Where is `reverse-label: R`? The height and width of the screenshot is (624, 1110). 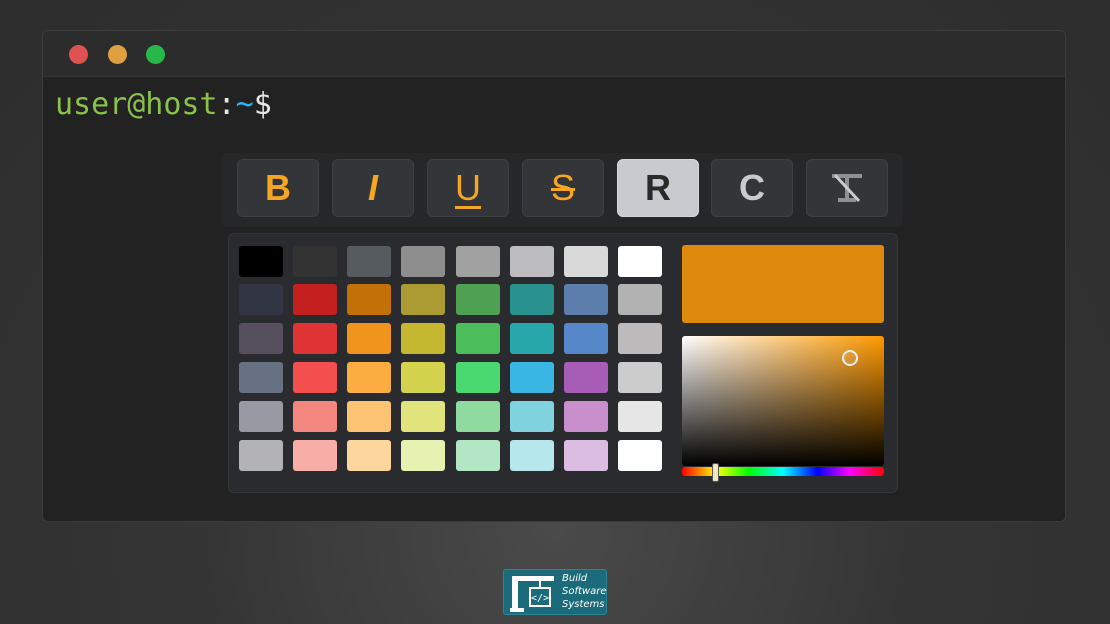 reverse-label: R is located at coordinates (658, 187).